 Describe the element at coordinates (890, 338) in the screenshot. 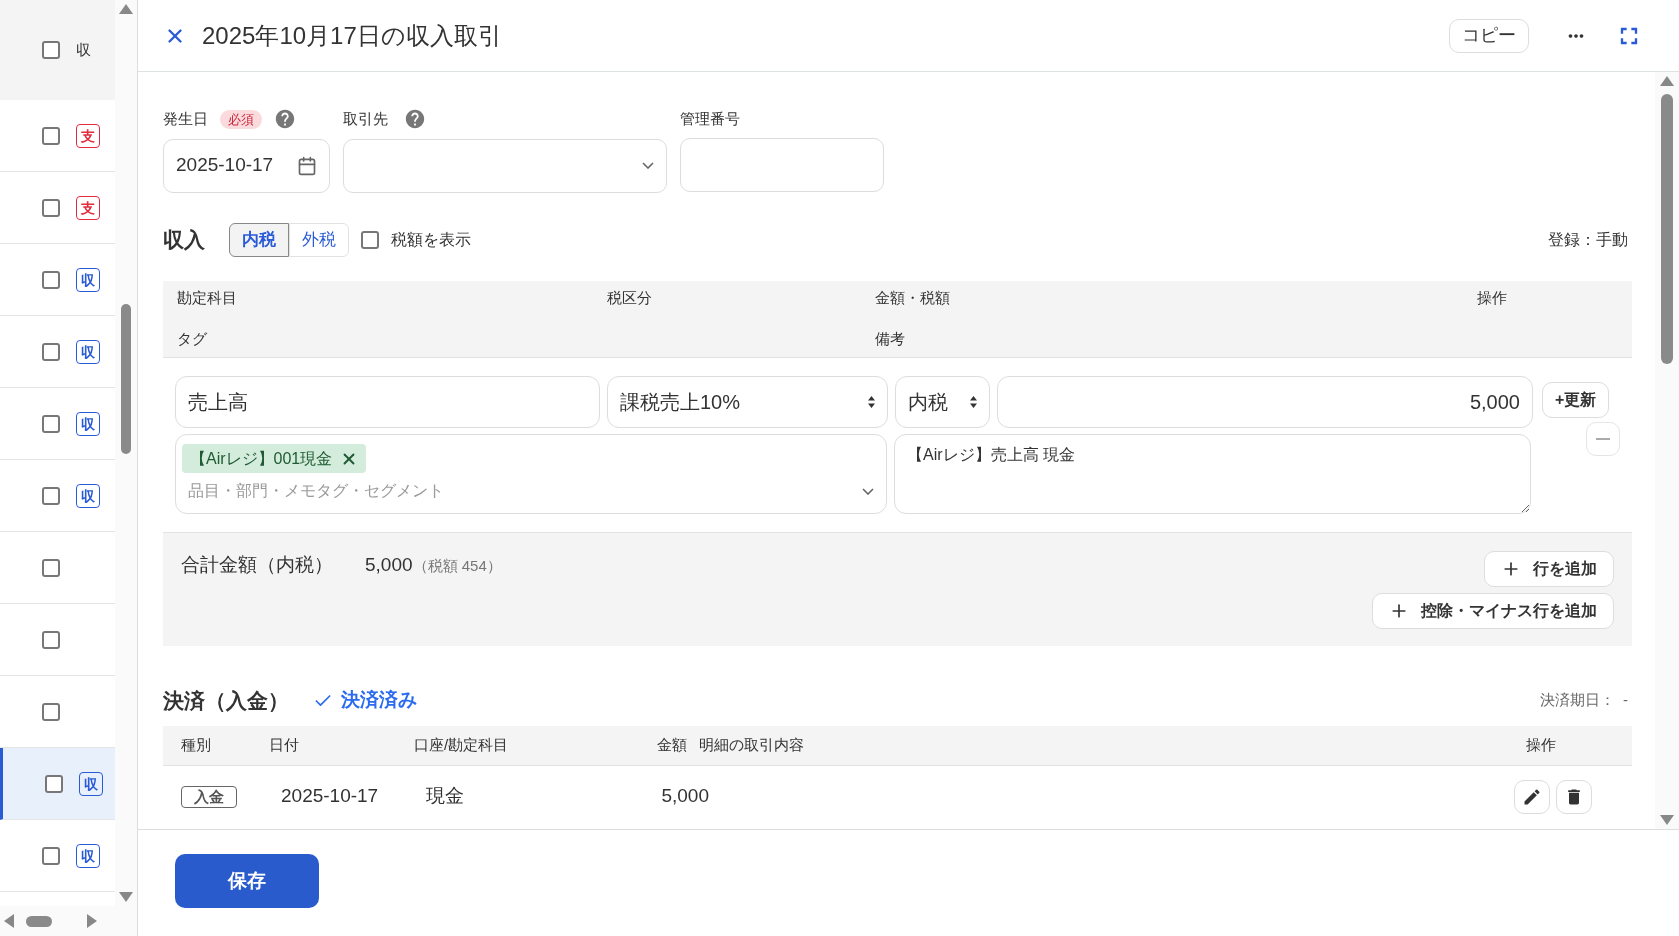

I see `column-header: 備考` at that location.